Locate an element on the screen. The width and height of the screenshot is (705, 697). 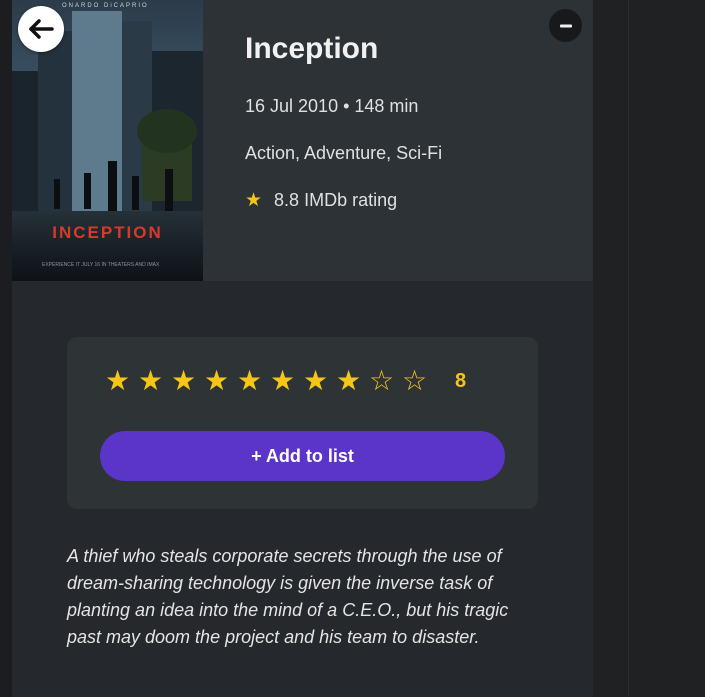
back-button is located at coordinates (41, 29).